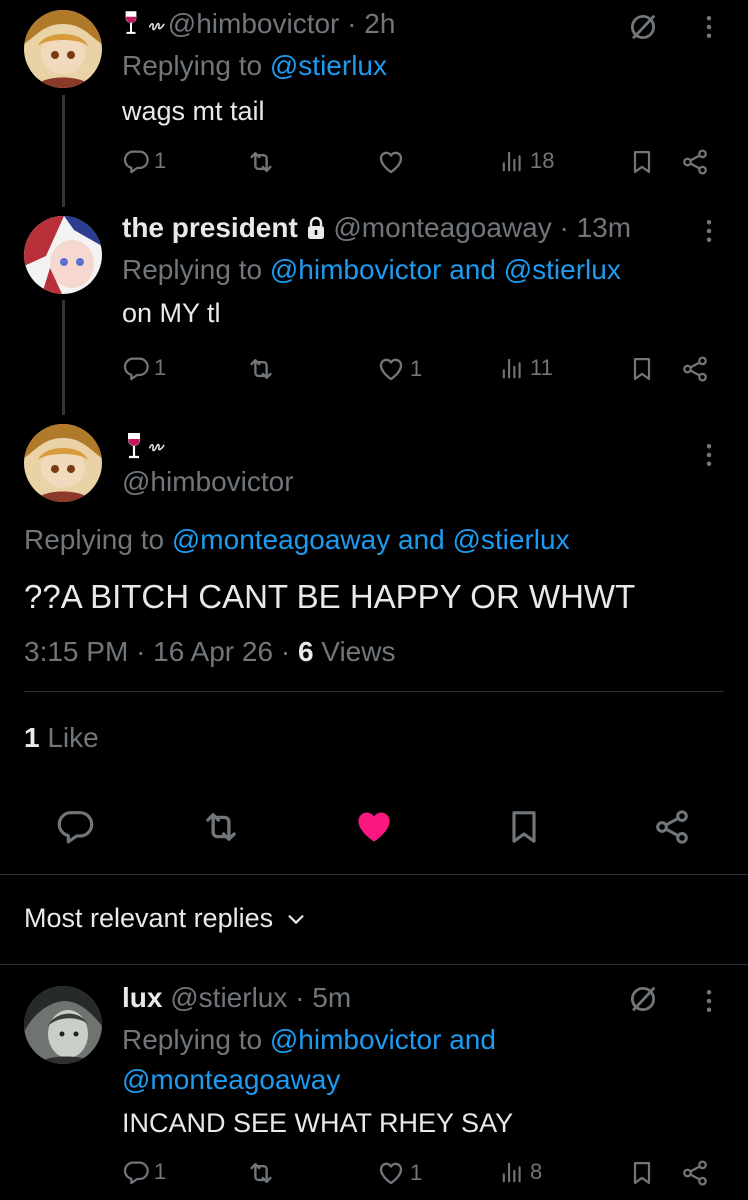  What do you see at coordinates (354, 651) in the screenshot?
I see `views-label: Views` at bounding box center [354, 651].